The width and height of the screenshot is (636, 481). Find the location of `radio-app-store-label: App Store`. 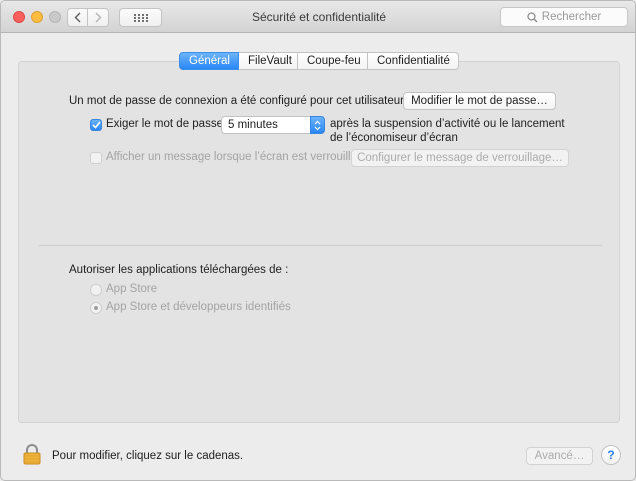

radio-app-store-label: App Store is located at coordinates (132, 289).